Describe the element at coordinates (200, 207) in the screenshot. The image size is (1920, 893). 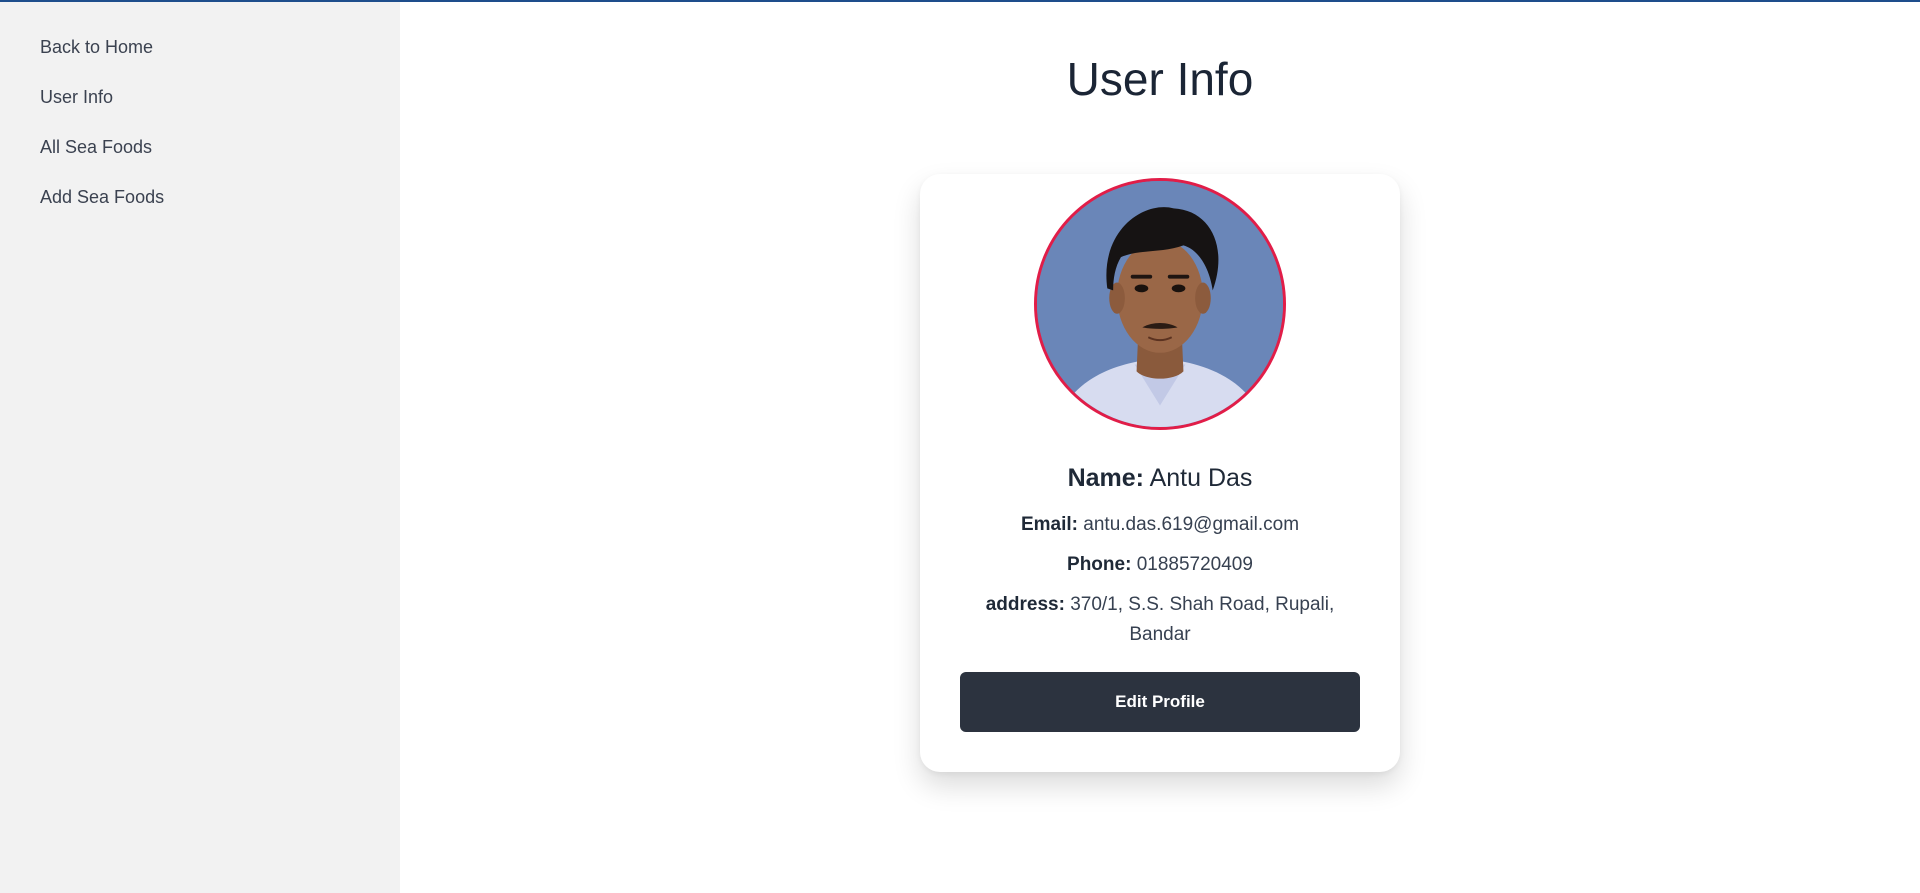
I see `sidebar-item-add-sea-foods: Add Sea Foods` at that location.